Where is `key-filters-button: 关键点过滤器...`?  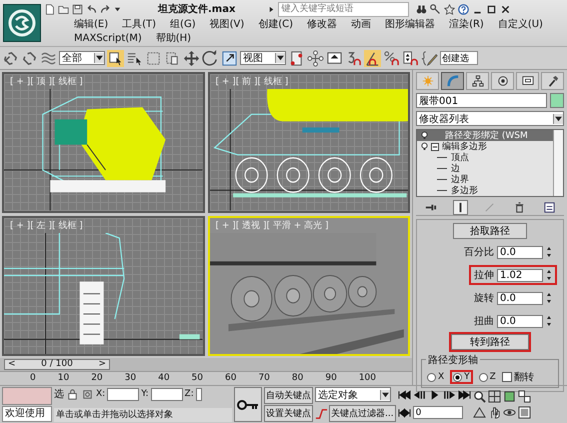
key-filters-button: 关键点过滤器... is located at coordinates (362, 413).